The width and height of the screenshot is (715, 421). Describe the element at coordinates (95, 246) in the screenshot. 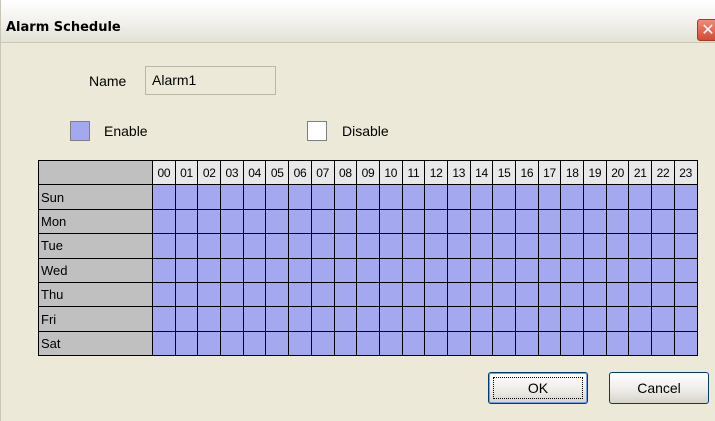

I see `day-label: Tue` at that location.